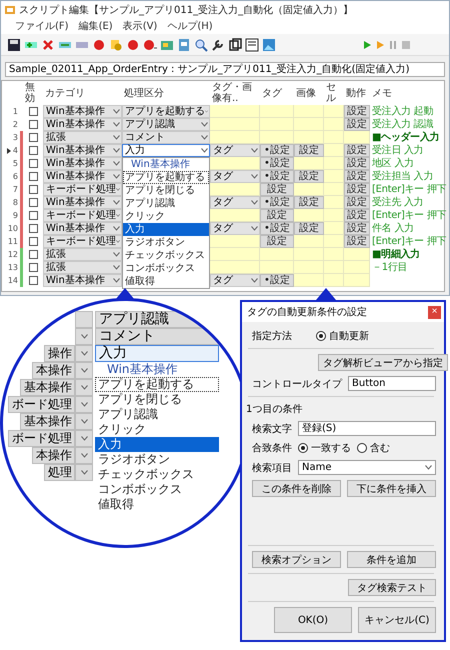  Describe the element at coordinates (157, 353) in the screenshot. I see `process-field: 入力` at that location.